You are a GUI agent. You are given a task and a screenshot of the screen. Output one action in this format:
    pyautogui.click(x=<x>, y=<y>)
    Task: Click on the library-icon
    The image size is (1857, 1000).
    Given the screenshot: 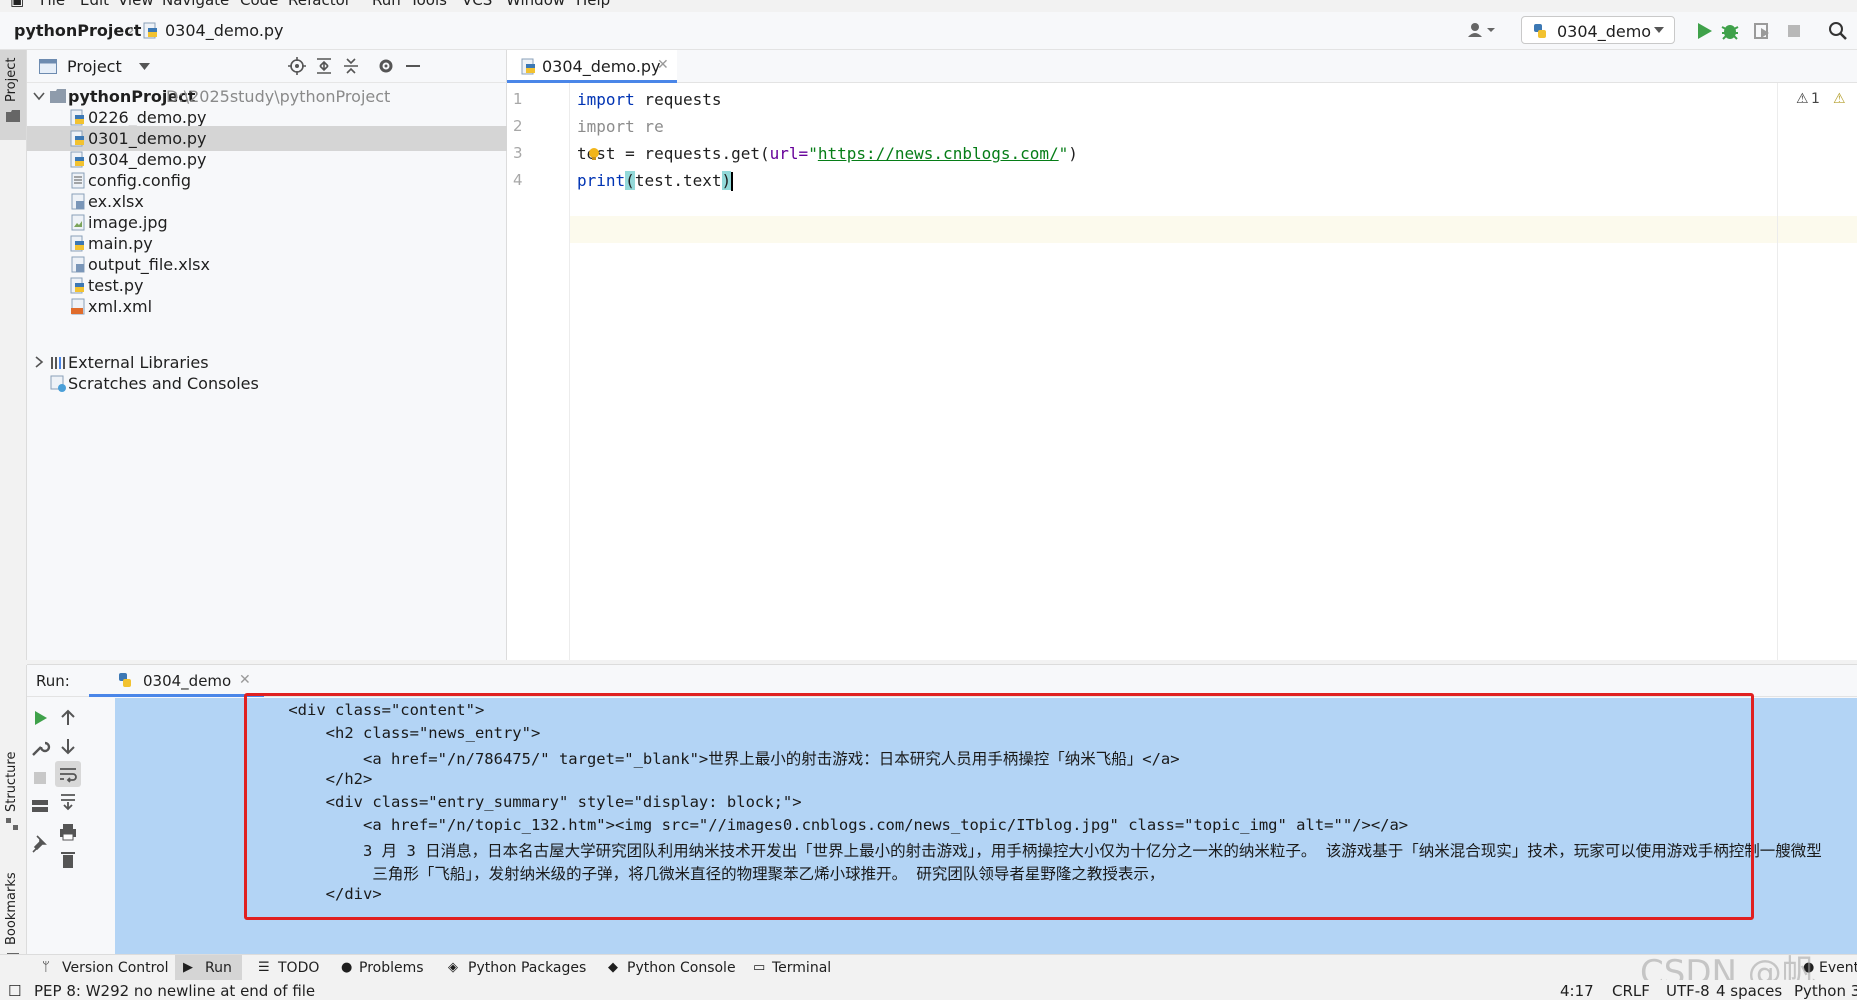 What is the action you would take?
    pyautogui.click(x=58, y=363)
    